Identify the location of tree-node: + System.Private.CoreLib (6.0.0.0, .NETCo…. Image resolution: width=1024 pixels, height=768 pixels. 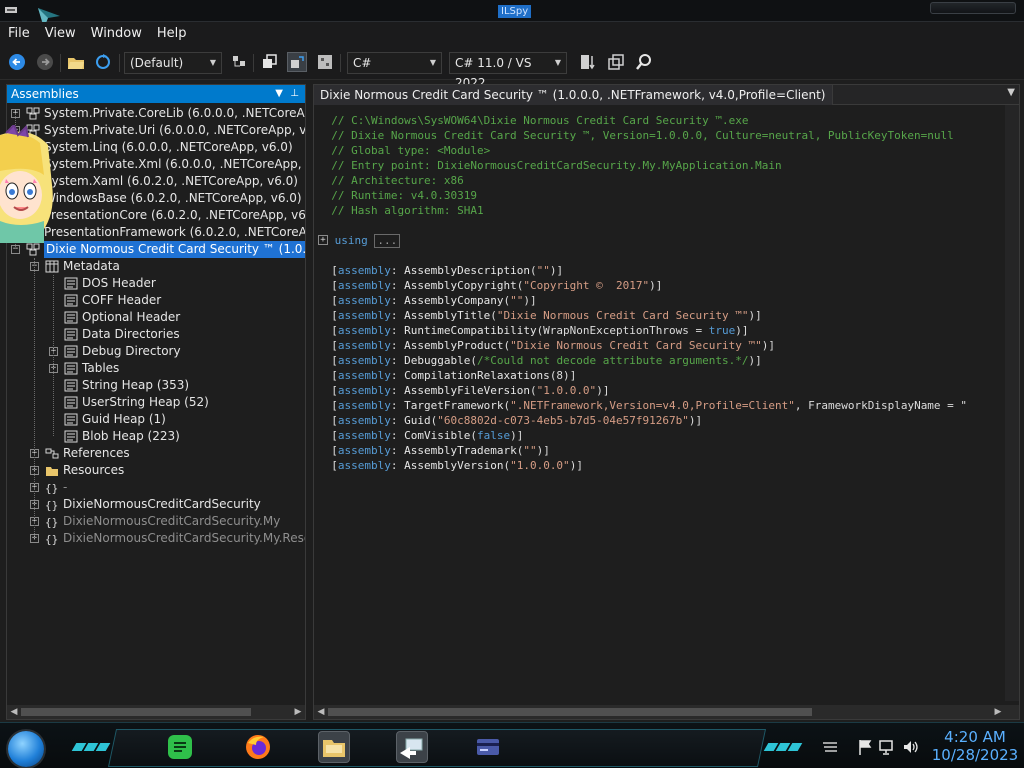
(156, 113).